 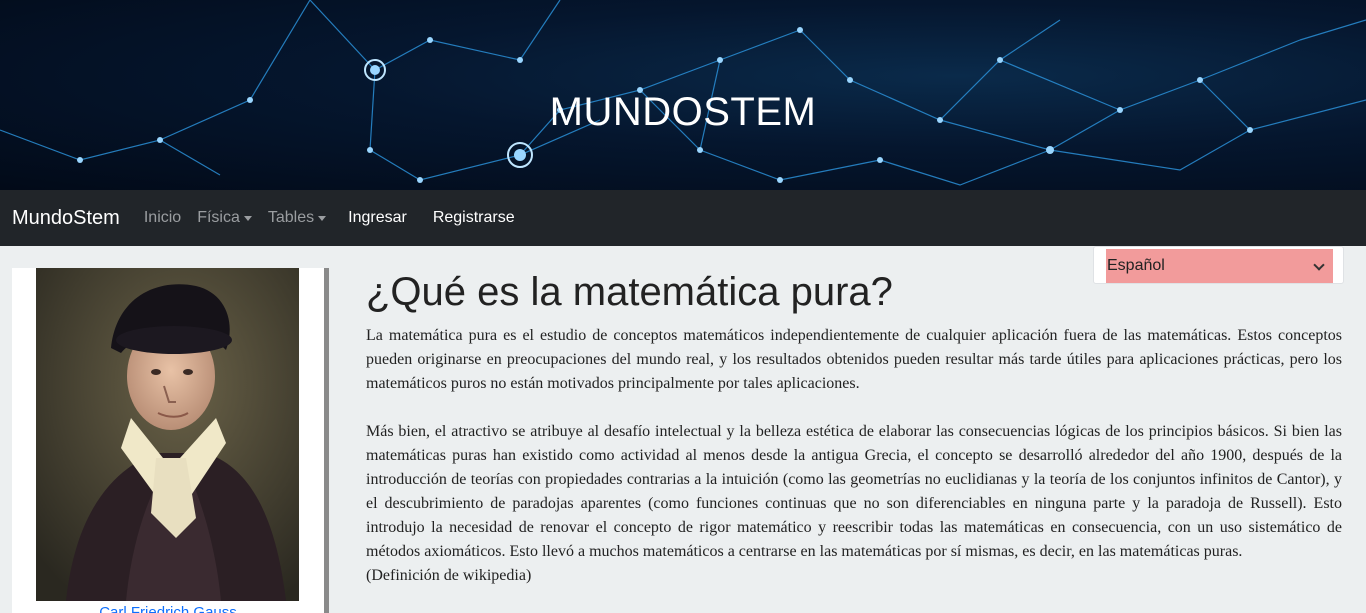 I want to click on language-select: Español, so click(x=1219, y=266).